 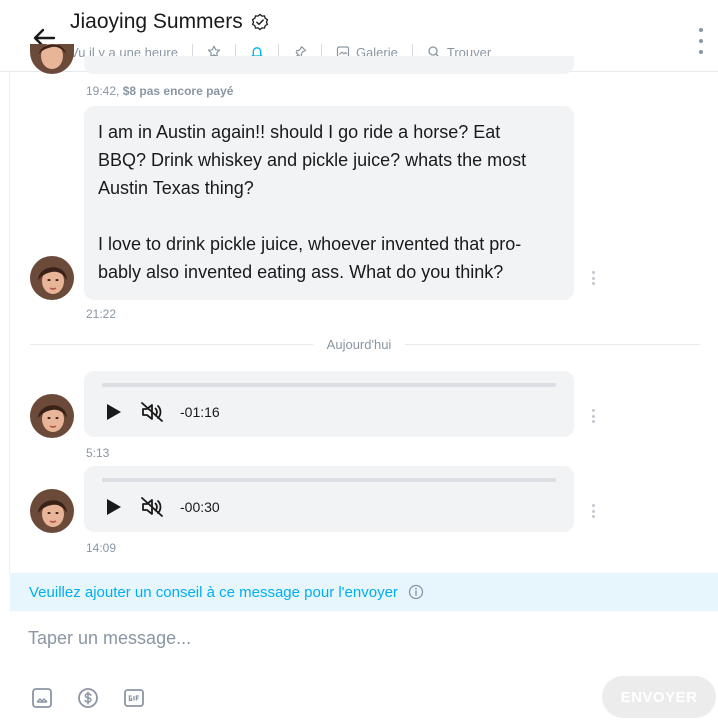 What do you see at coordinates (260, 22) in the screenshot?
I see `verified-icon` at bounding box center [260, 22].